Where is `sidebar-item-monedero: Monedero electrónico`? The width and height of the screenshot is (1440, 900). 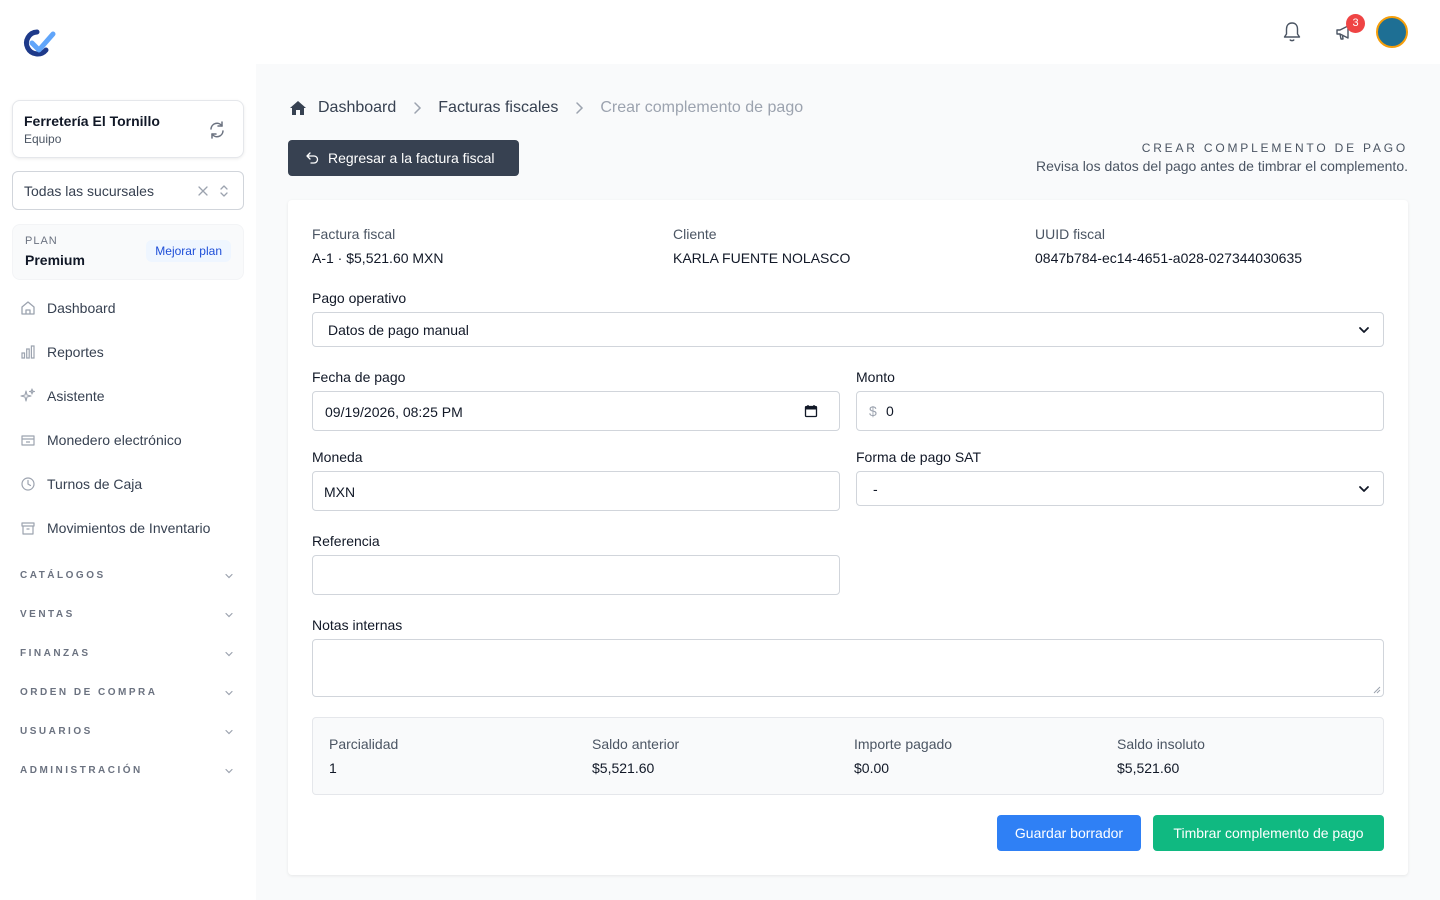
sidebar-item-monedero: Monedero electrónico is located at coordinates (101, 440).